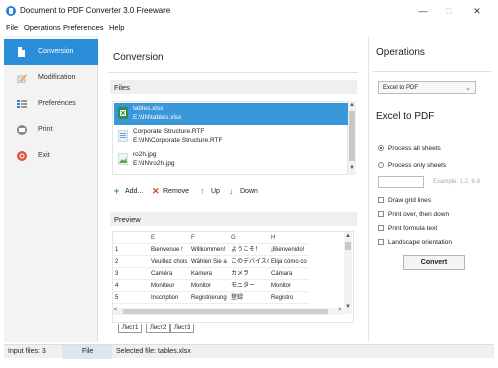 The width and height of the screenshot is (498, 368). What do you see at coordinates (22, 78) in the screenshot?
I see `pencil-icon` at bounding box center [22, 78].